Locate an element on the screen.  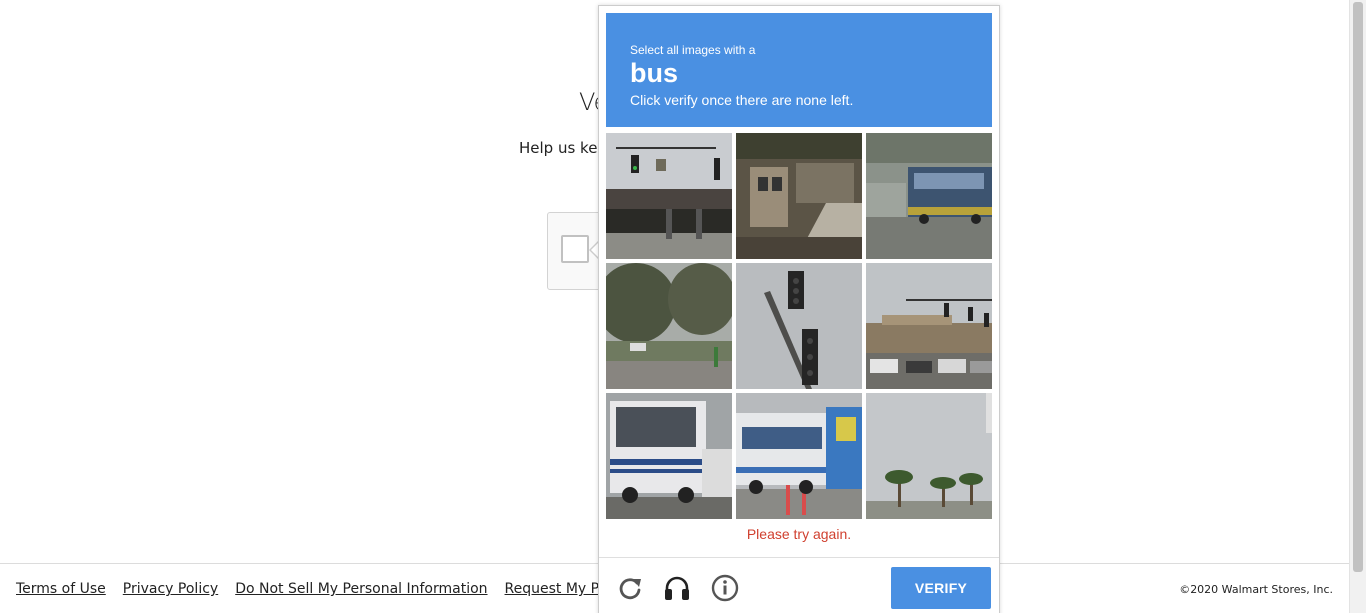
terms-of-use-link: Terms of Use is located at coordinates (61, 589).